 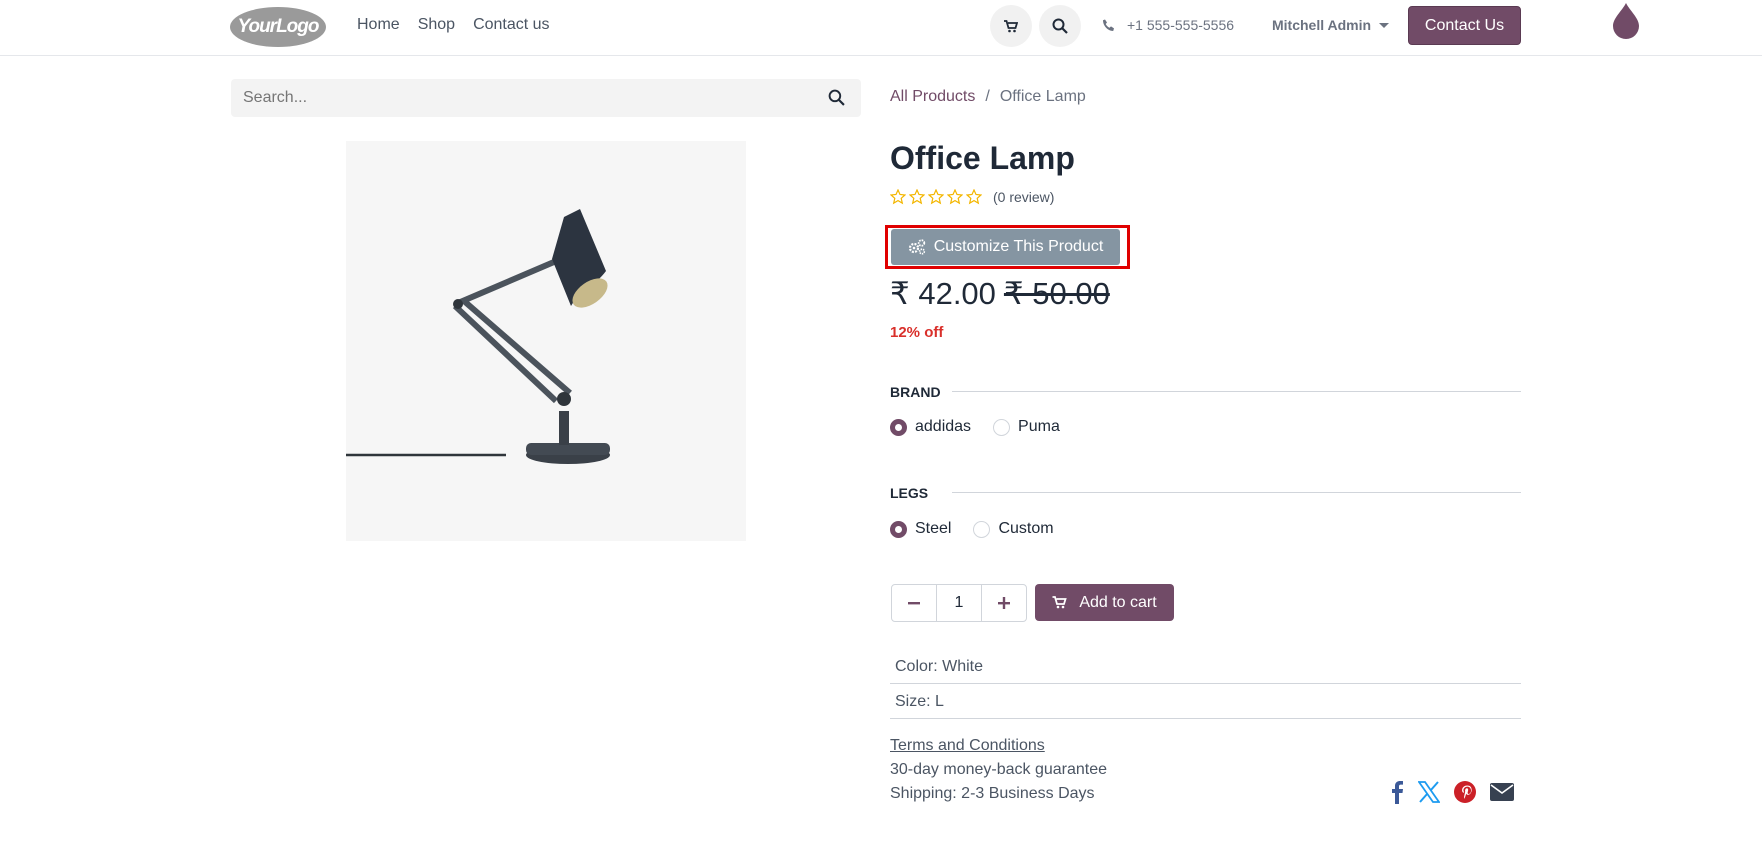 I want to click on add-to-cart-button: Add to cart, so click(x=1104, y=602).